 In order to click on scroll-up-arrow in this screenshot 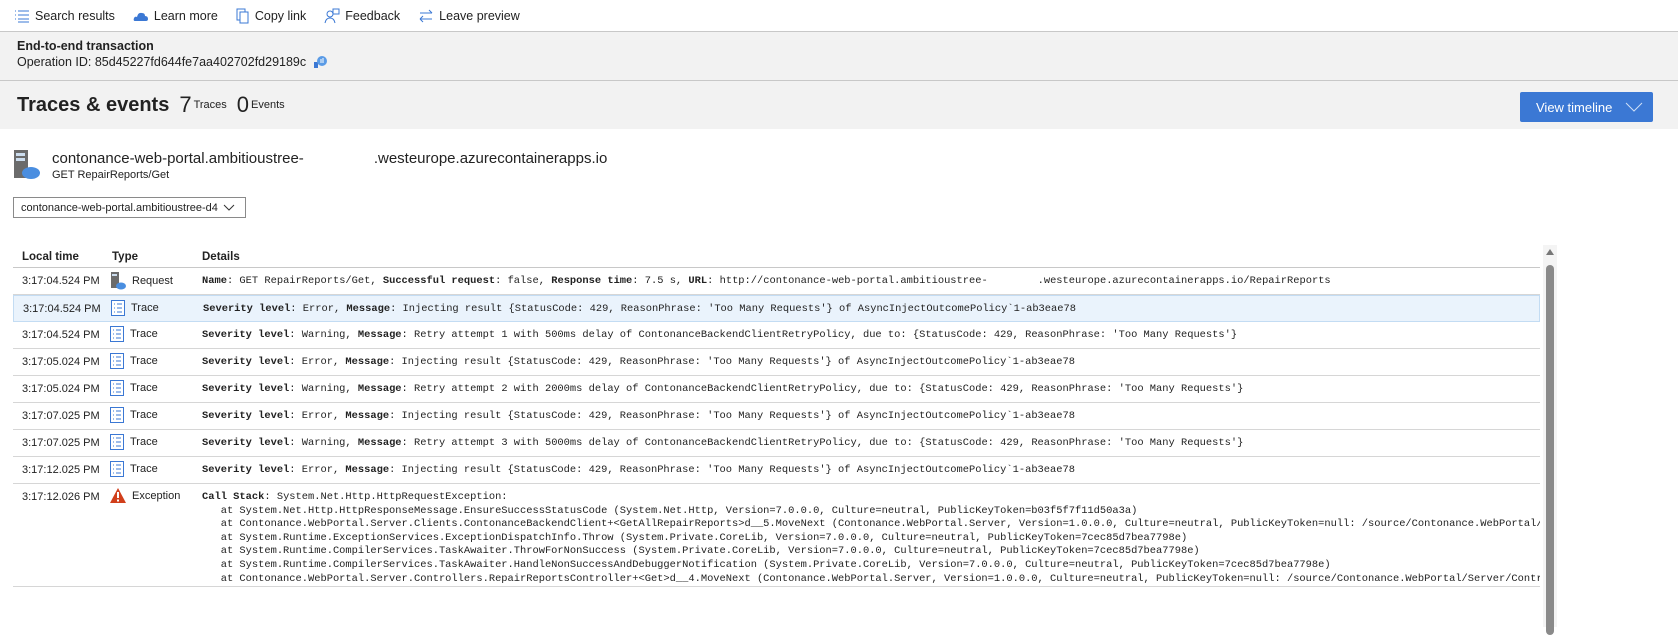, I will do `click(1550, 252)`.